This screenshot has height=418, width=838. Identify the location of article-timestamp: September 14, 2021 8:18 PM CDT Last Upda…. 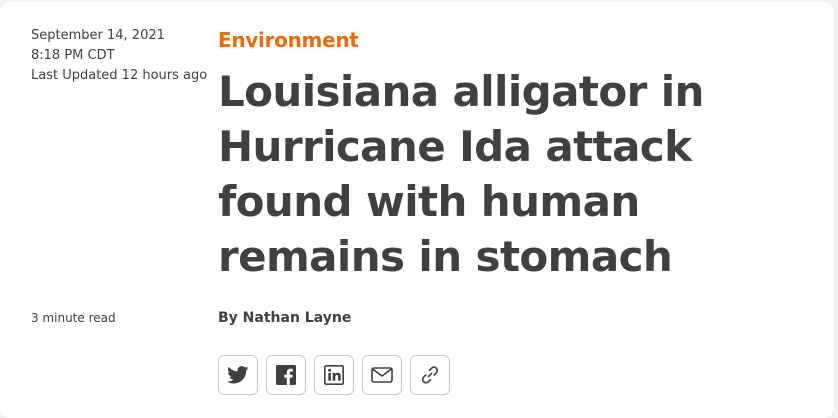
(119, 56).